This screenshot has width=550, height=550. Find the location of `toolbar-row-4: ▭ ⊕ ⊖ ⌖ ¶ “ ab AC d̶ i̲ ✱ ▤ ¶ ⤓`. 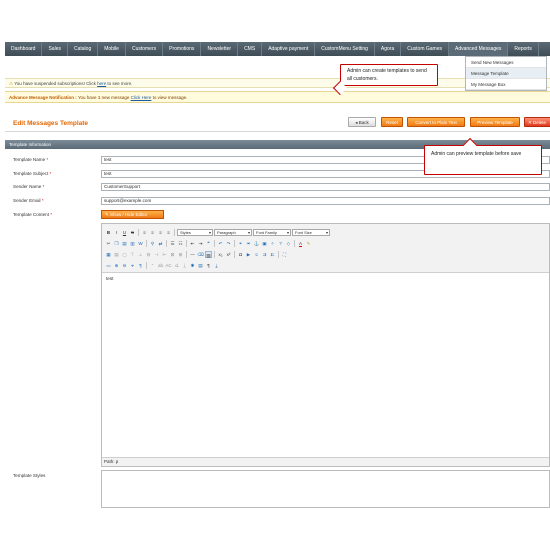

toolbar-row-4: ▭ ⊕ ⊖ ⌖ ¶ “ ab AC d̶ i̲ ✱ ▤ ¶ ⤓ is located at coordinates (325, 265).